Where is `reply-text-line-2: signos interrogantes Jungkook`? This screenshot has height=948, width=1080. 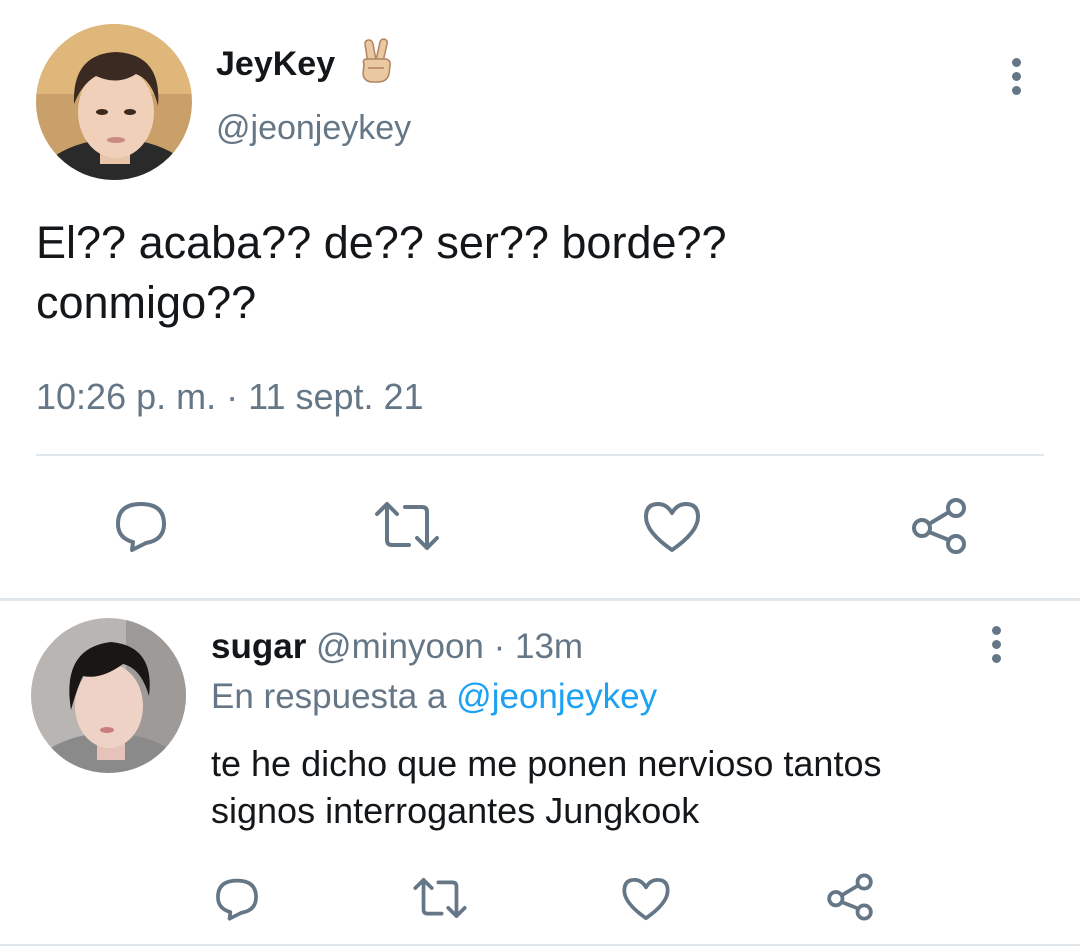
reply-text-line-2: signos interrogantes Jungkook is located at coordinates (455, 810).